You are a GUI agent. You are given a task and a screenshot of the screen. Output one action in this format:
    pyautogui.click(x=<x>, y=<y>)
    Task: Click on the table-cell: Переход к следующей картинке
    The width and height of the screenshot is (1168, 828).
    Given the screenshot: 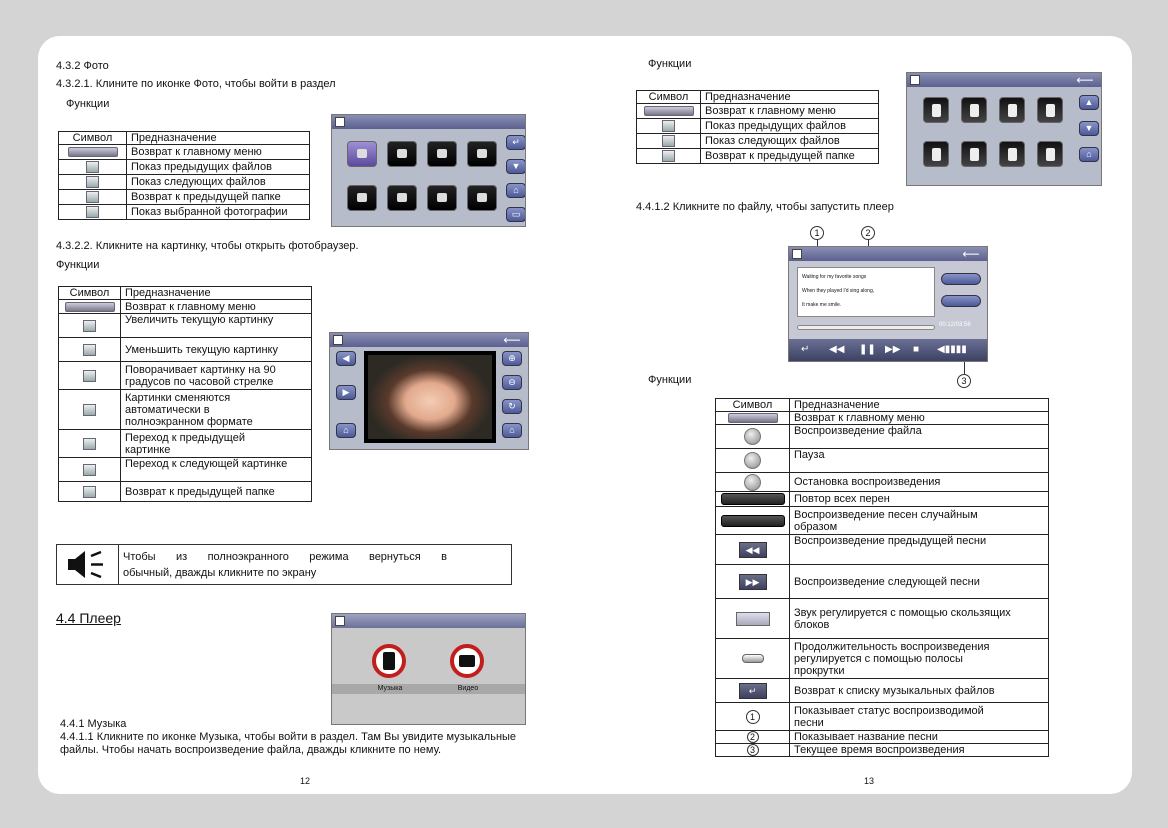 What is the action you would take?
    pyautogui.click(x=216, y=469)
    